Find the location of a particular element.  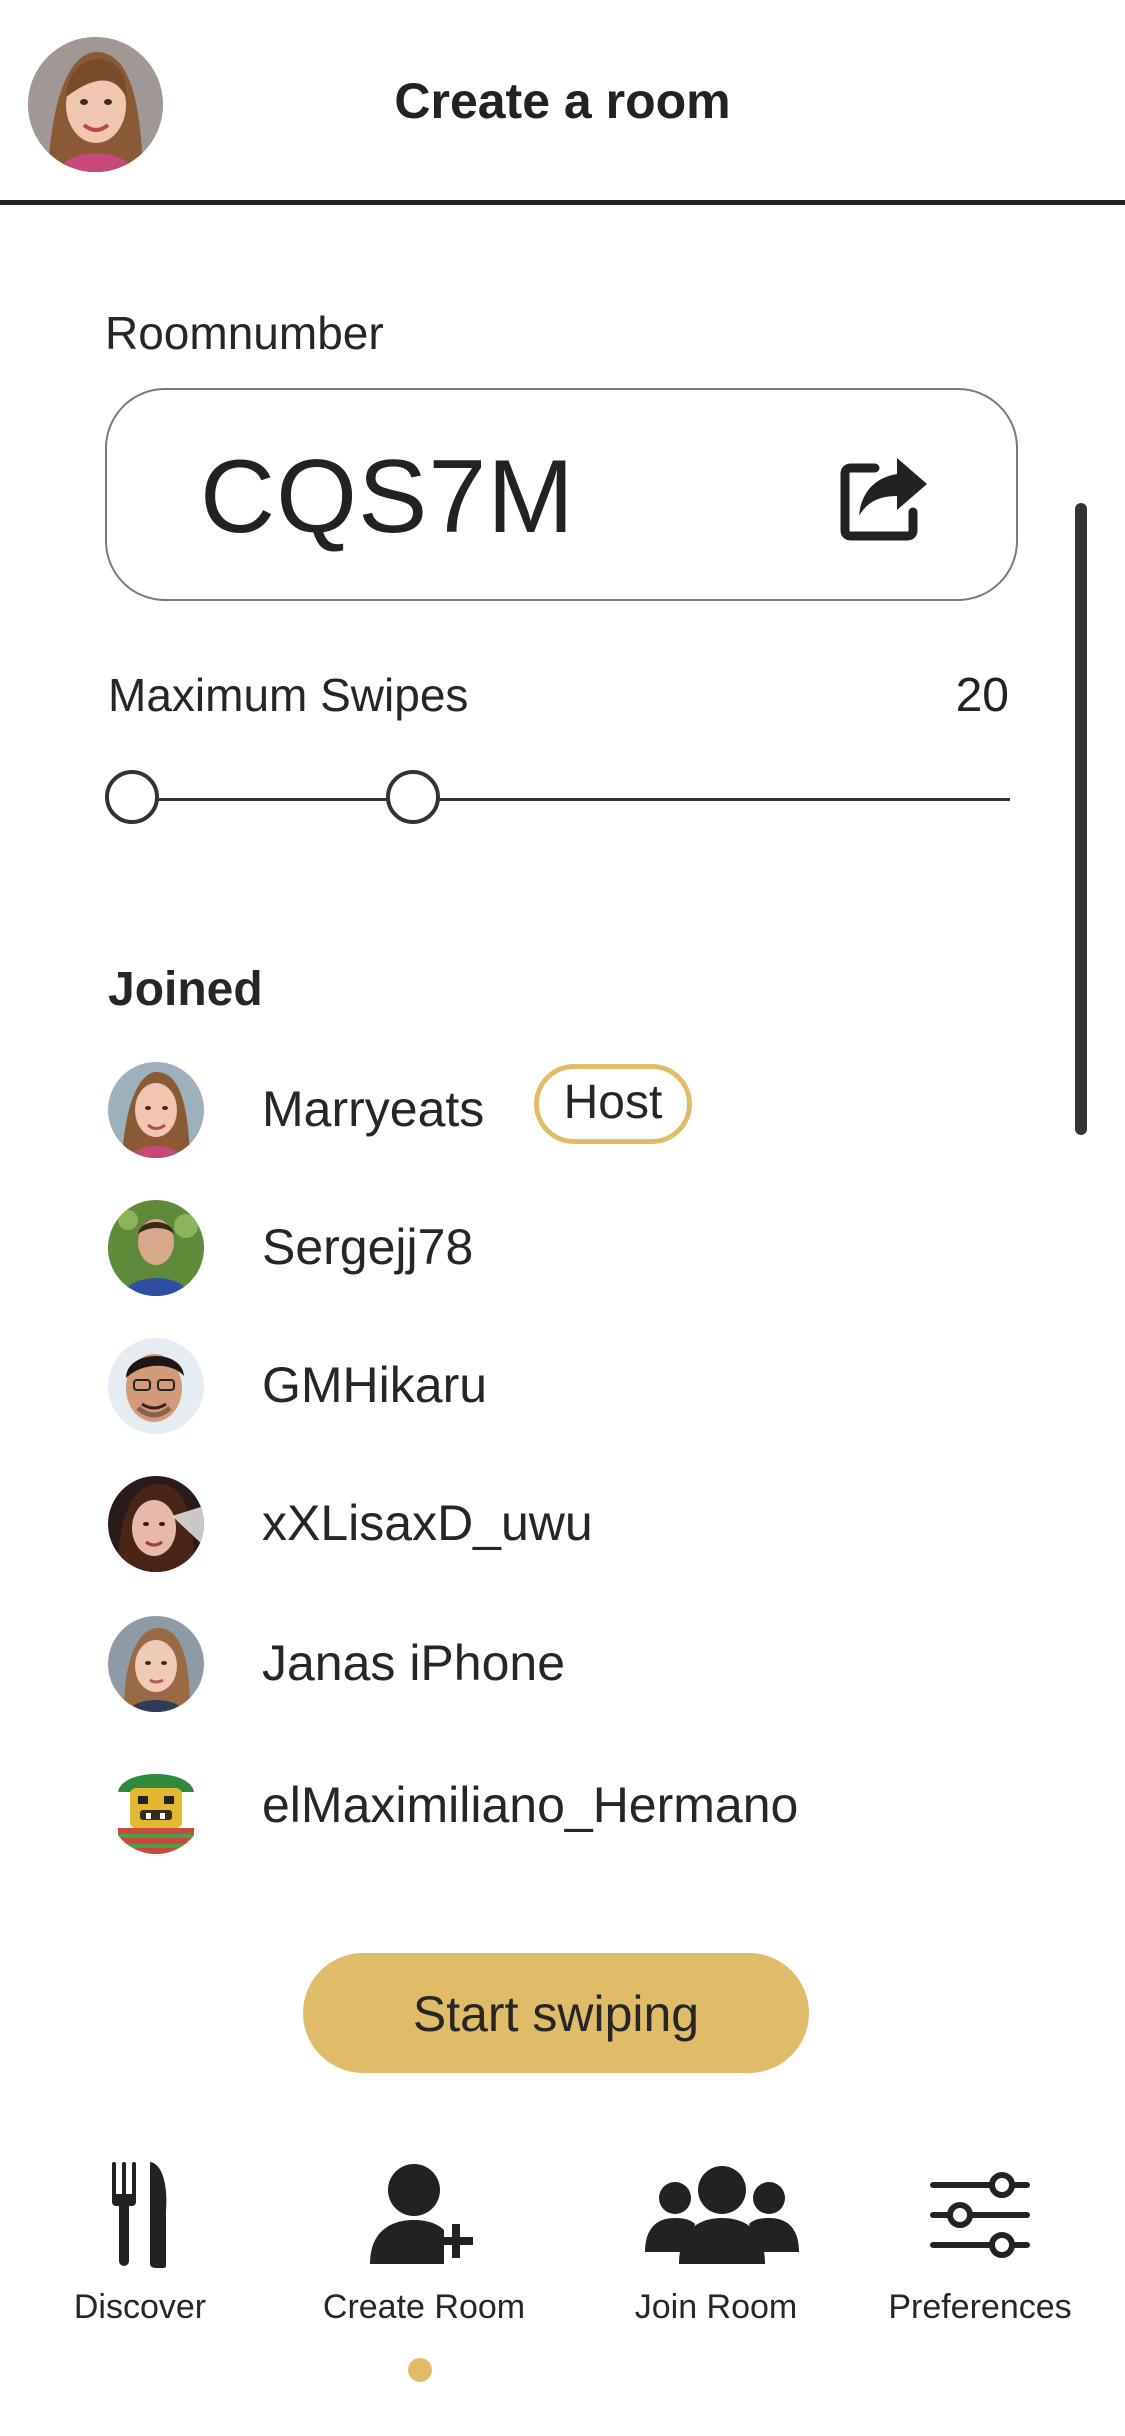

nav-item-discover: Discover is located at coordinates (140, 2270).